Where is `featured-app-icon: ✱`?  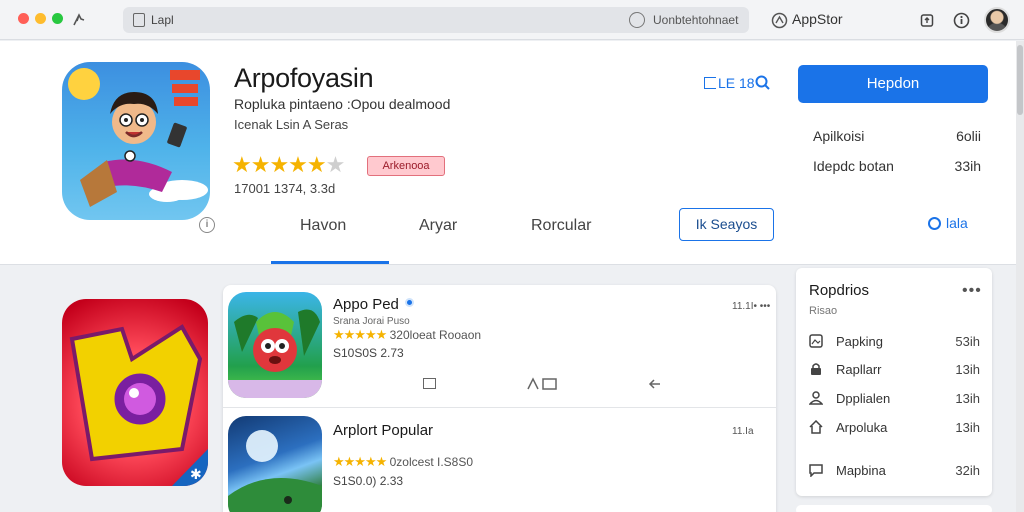 featured-app-icon: ✱ is located at coordinates (135, 392).